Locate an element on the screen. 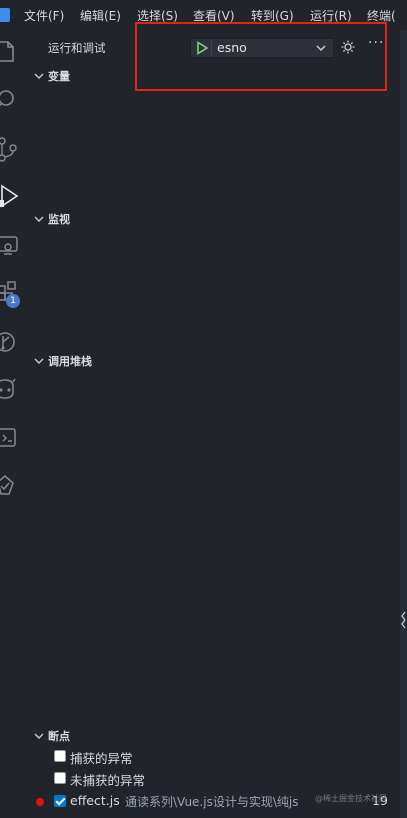 This screenshot has width=407, height=818. remote-icon is located at coordinates (11, 438).